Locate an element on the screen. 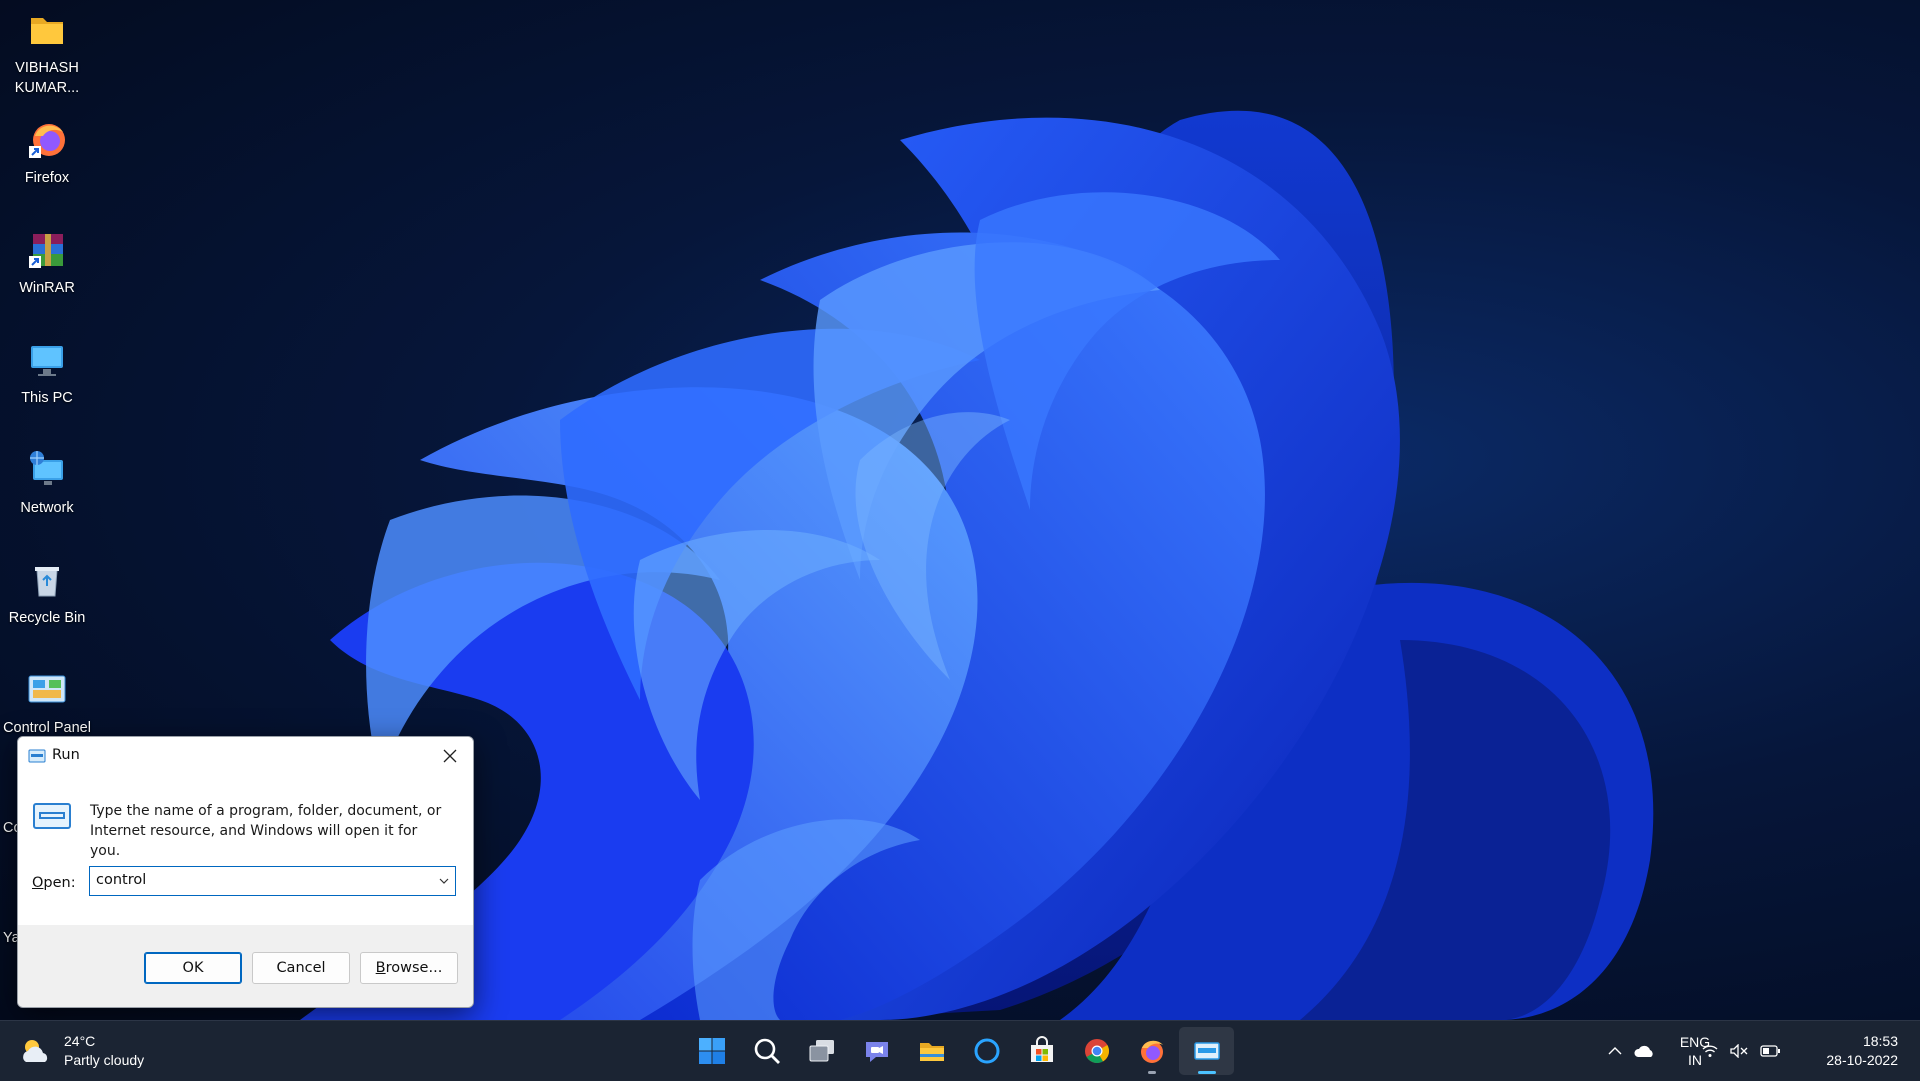 The height and width of the screenshot is (1081, 1920). cloud-icon is located at coordinates (1643, 1051).